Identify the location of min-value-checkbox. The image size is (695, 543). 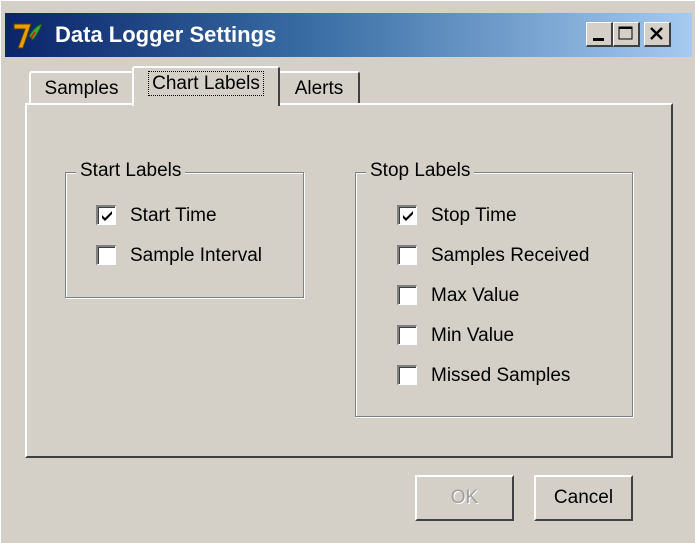
(407, 335).